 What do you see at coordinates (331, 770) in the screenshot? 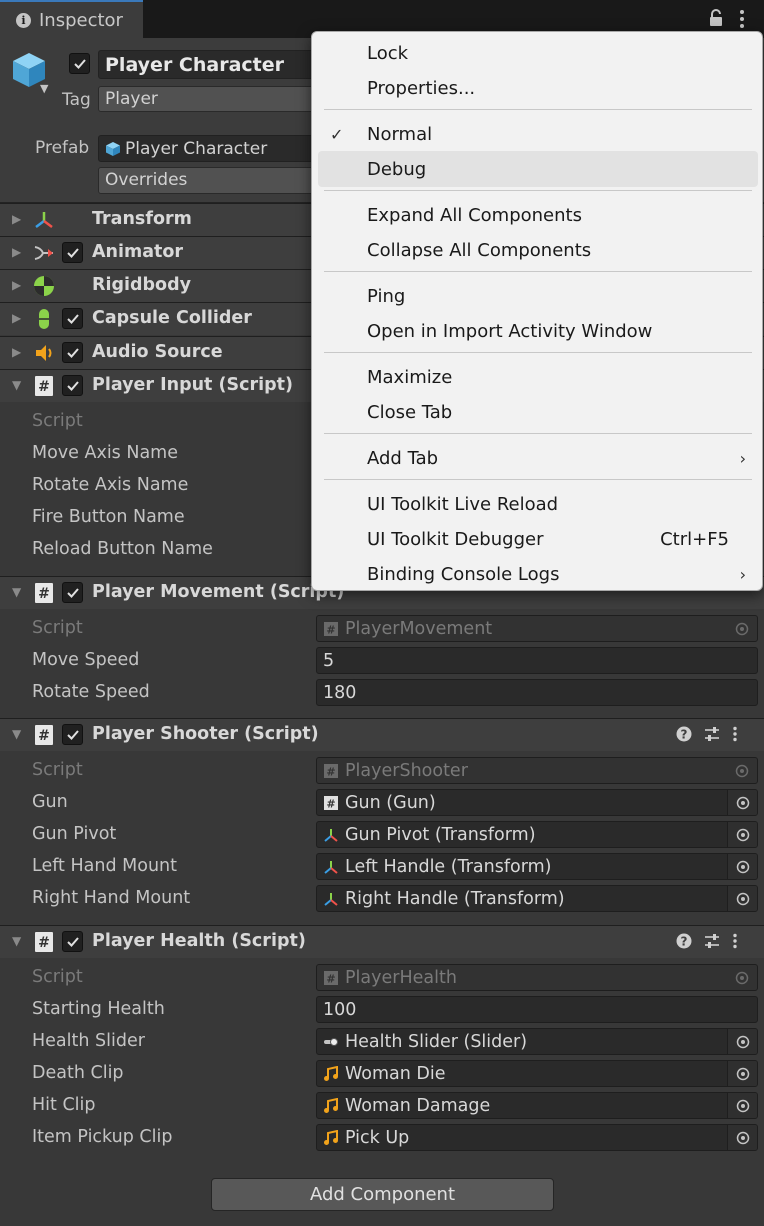
I see `script-file-icon: #` at bounding box center [331, 770].